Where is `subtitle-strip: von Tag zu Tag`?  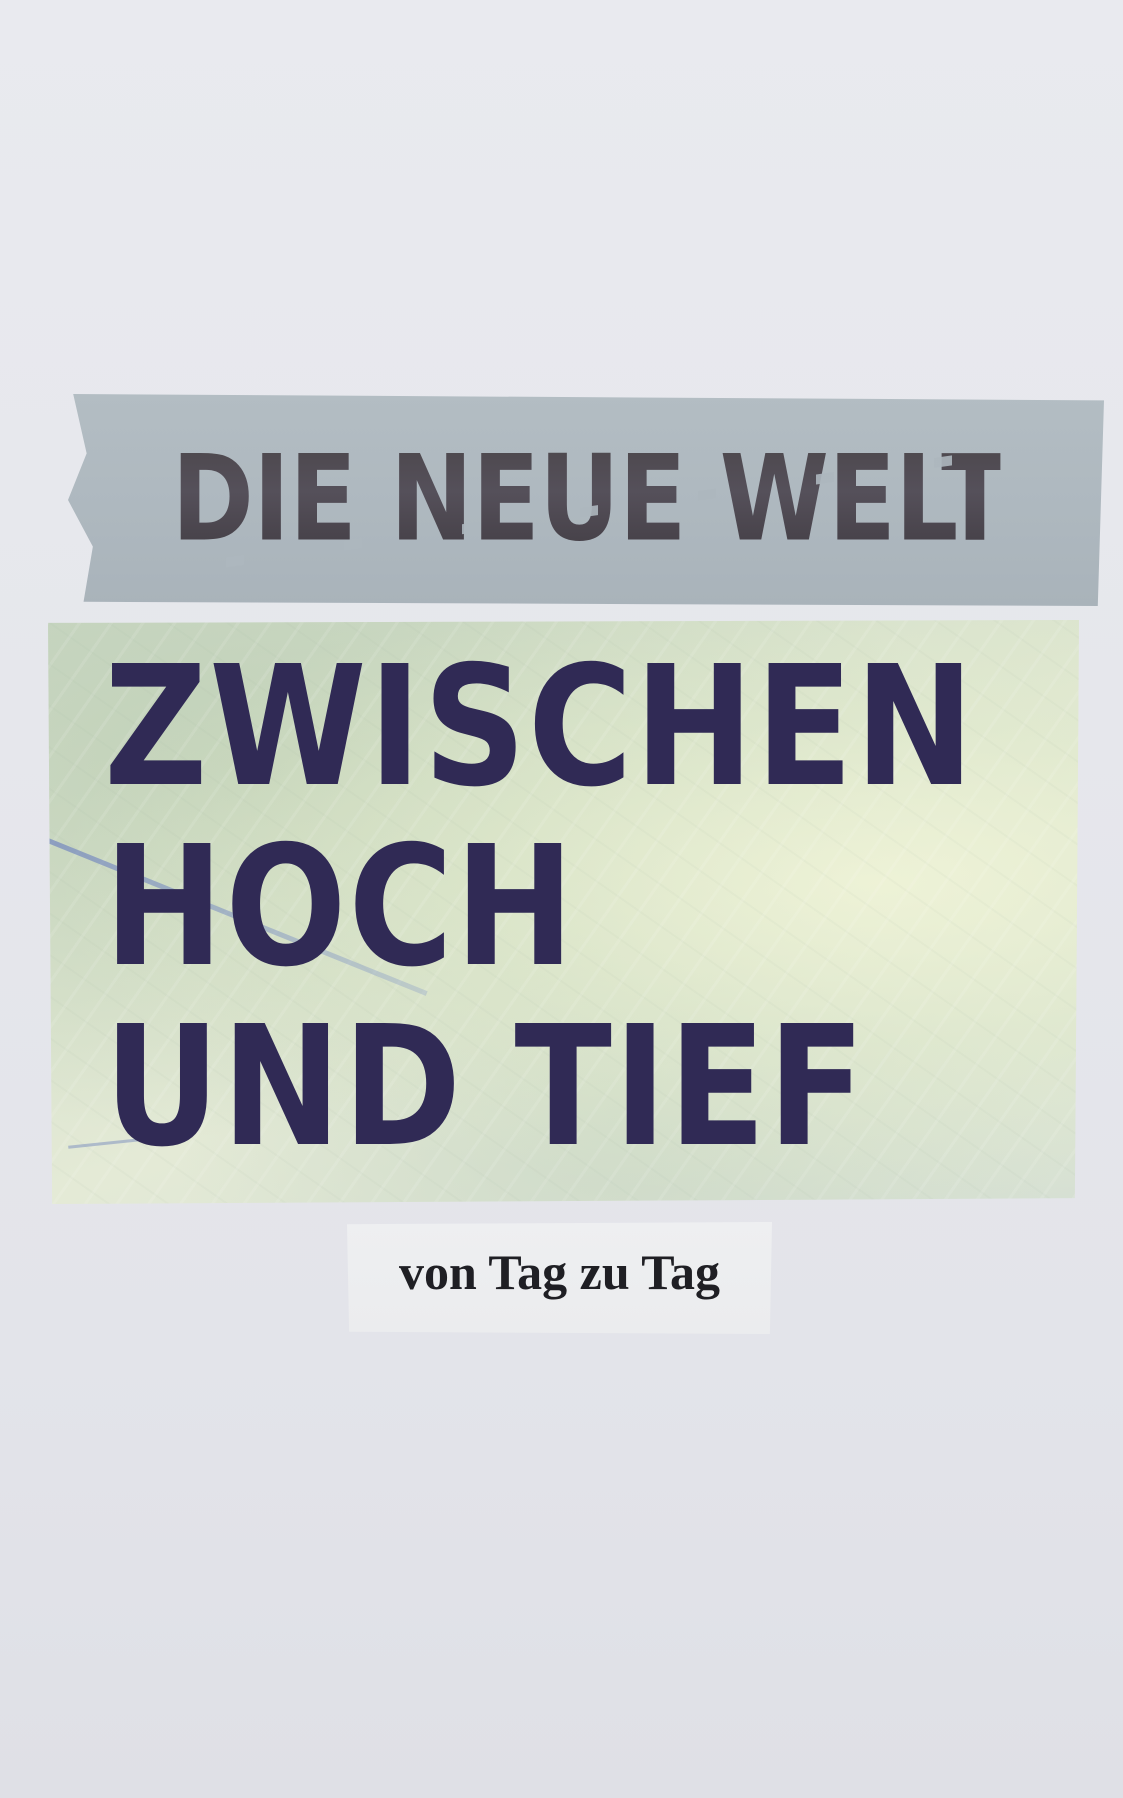
subtitle-strip: von Tag zu Tag is located at coordinates (559, 1278).